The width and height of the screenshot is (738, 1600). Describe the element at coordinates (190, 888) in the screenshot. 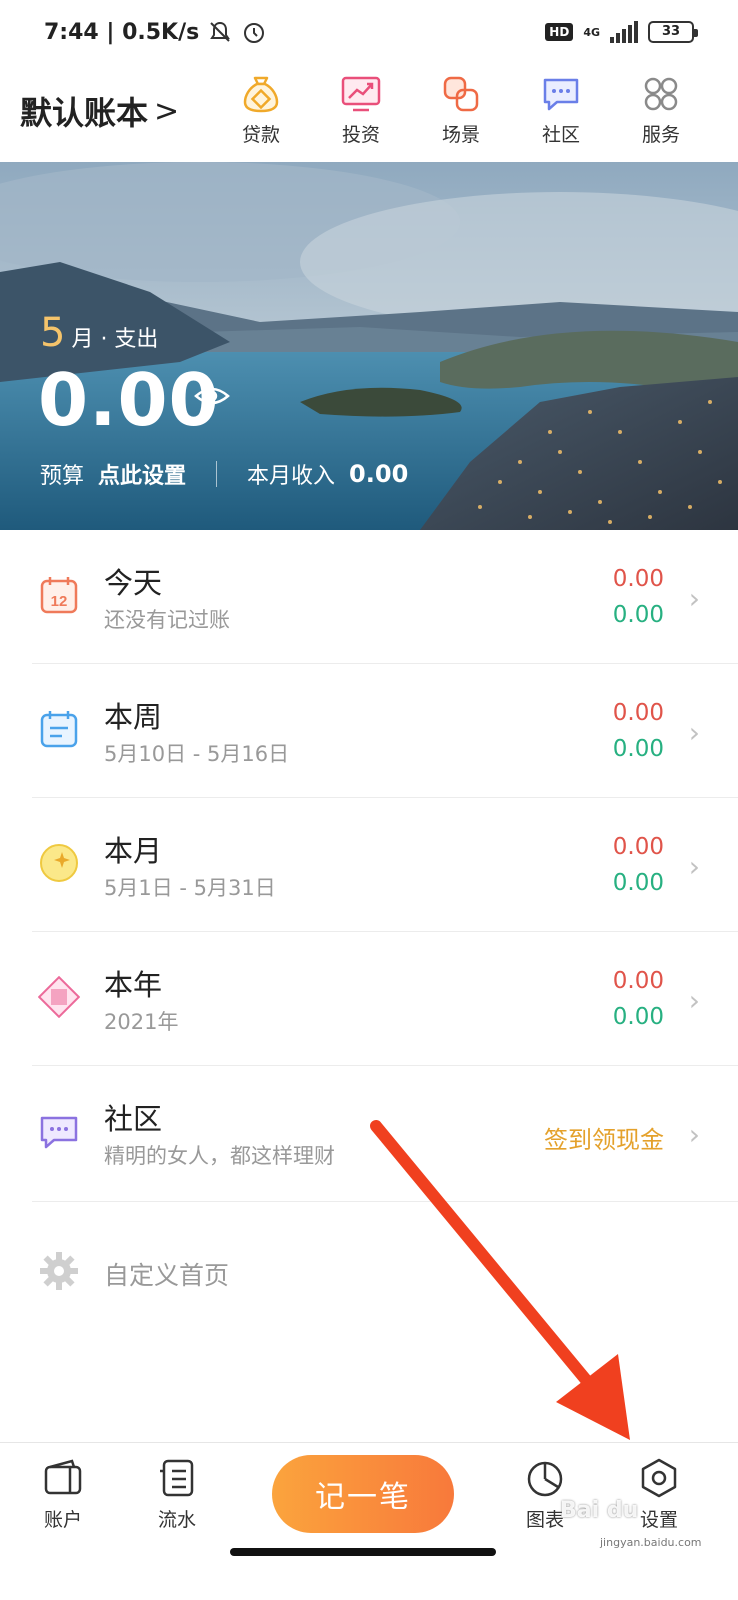

I see `row-subtitle: 5月1日 - 5月31日` at that location.